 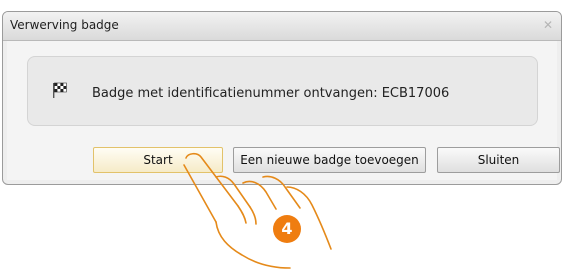 What do you see at coordinates (282, 26) in the screenshot?
I see `dialog-titlebar: Verwerving badge ✕` at bounding box center [282, 26].